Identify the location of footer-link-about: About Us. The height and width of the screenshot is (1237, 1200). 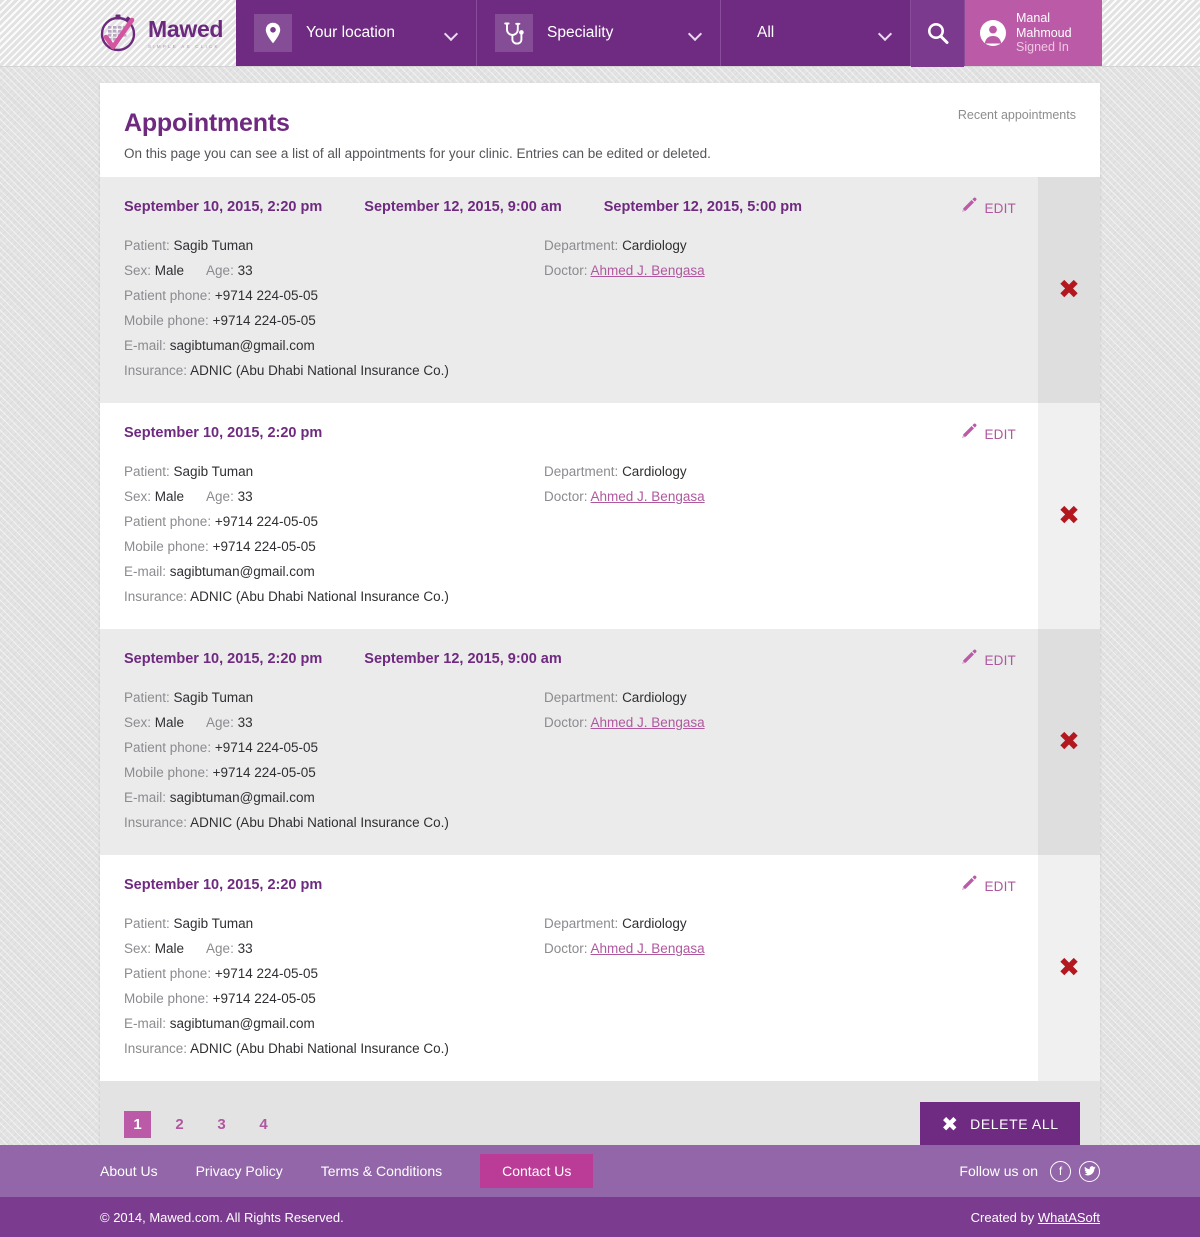
(129, 1171).